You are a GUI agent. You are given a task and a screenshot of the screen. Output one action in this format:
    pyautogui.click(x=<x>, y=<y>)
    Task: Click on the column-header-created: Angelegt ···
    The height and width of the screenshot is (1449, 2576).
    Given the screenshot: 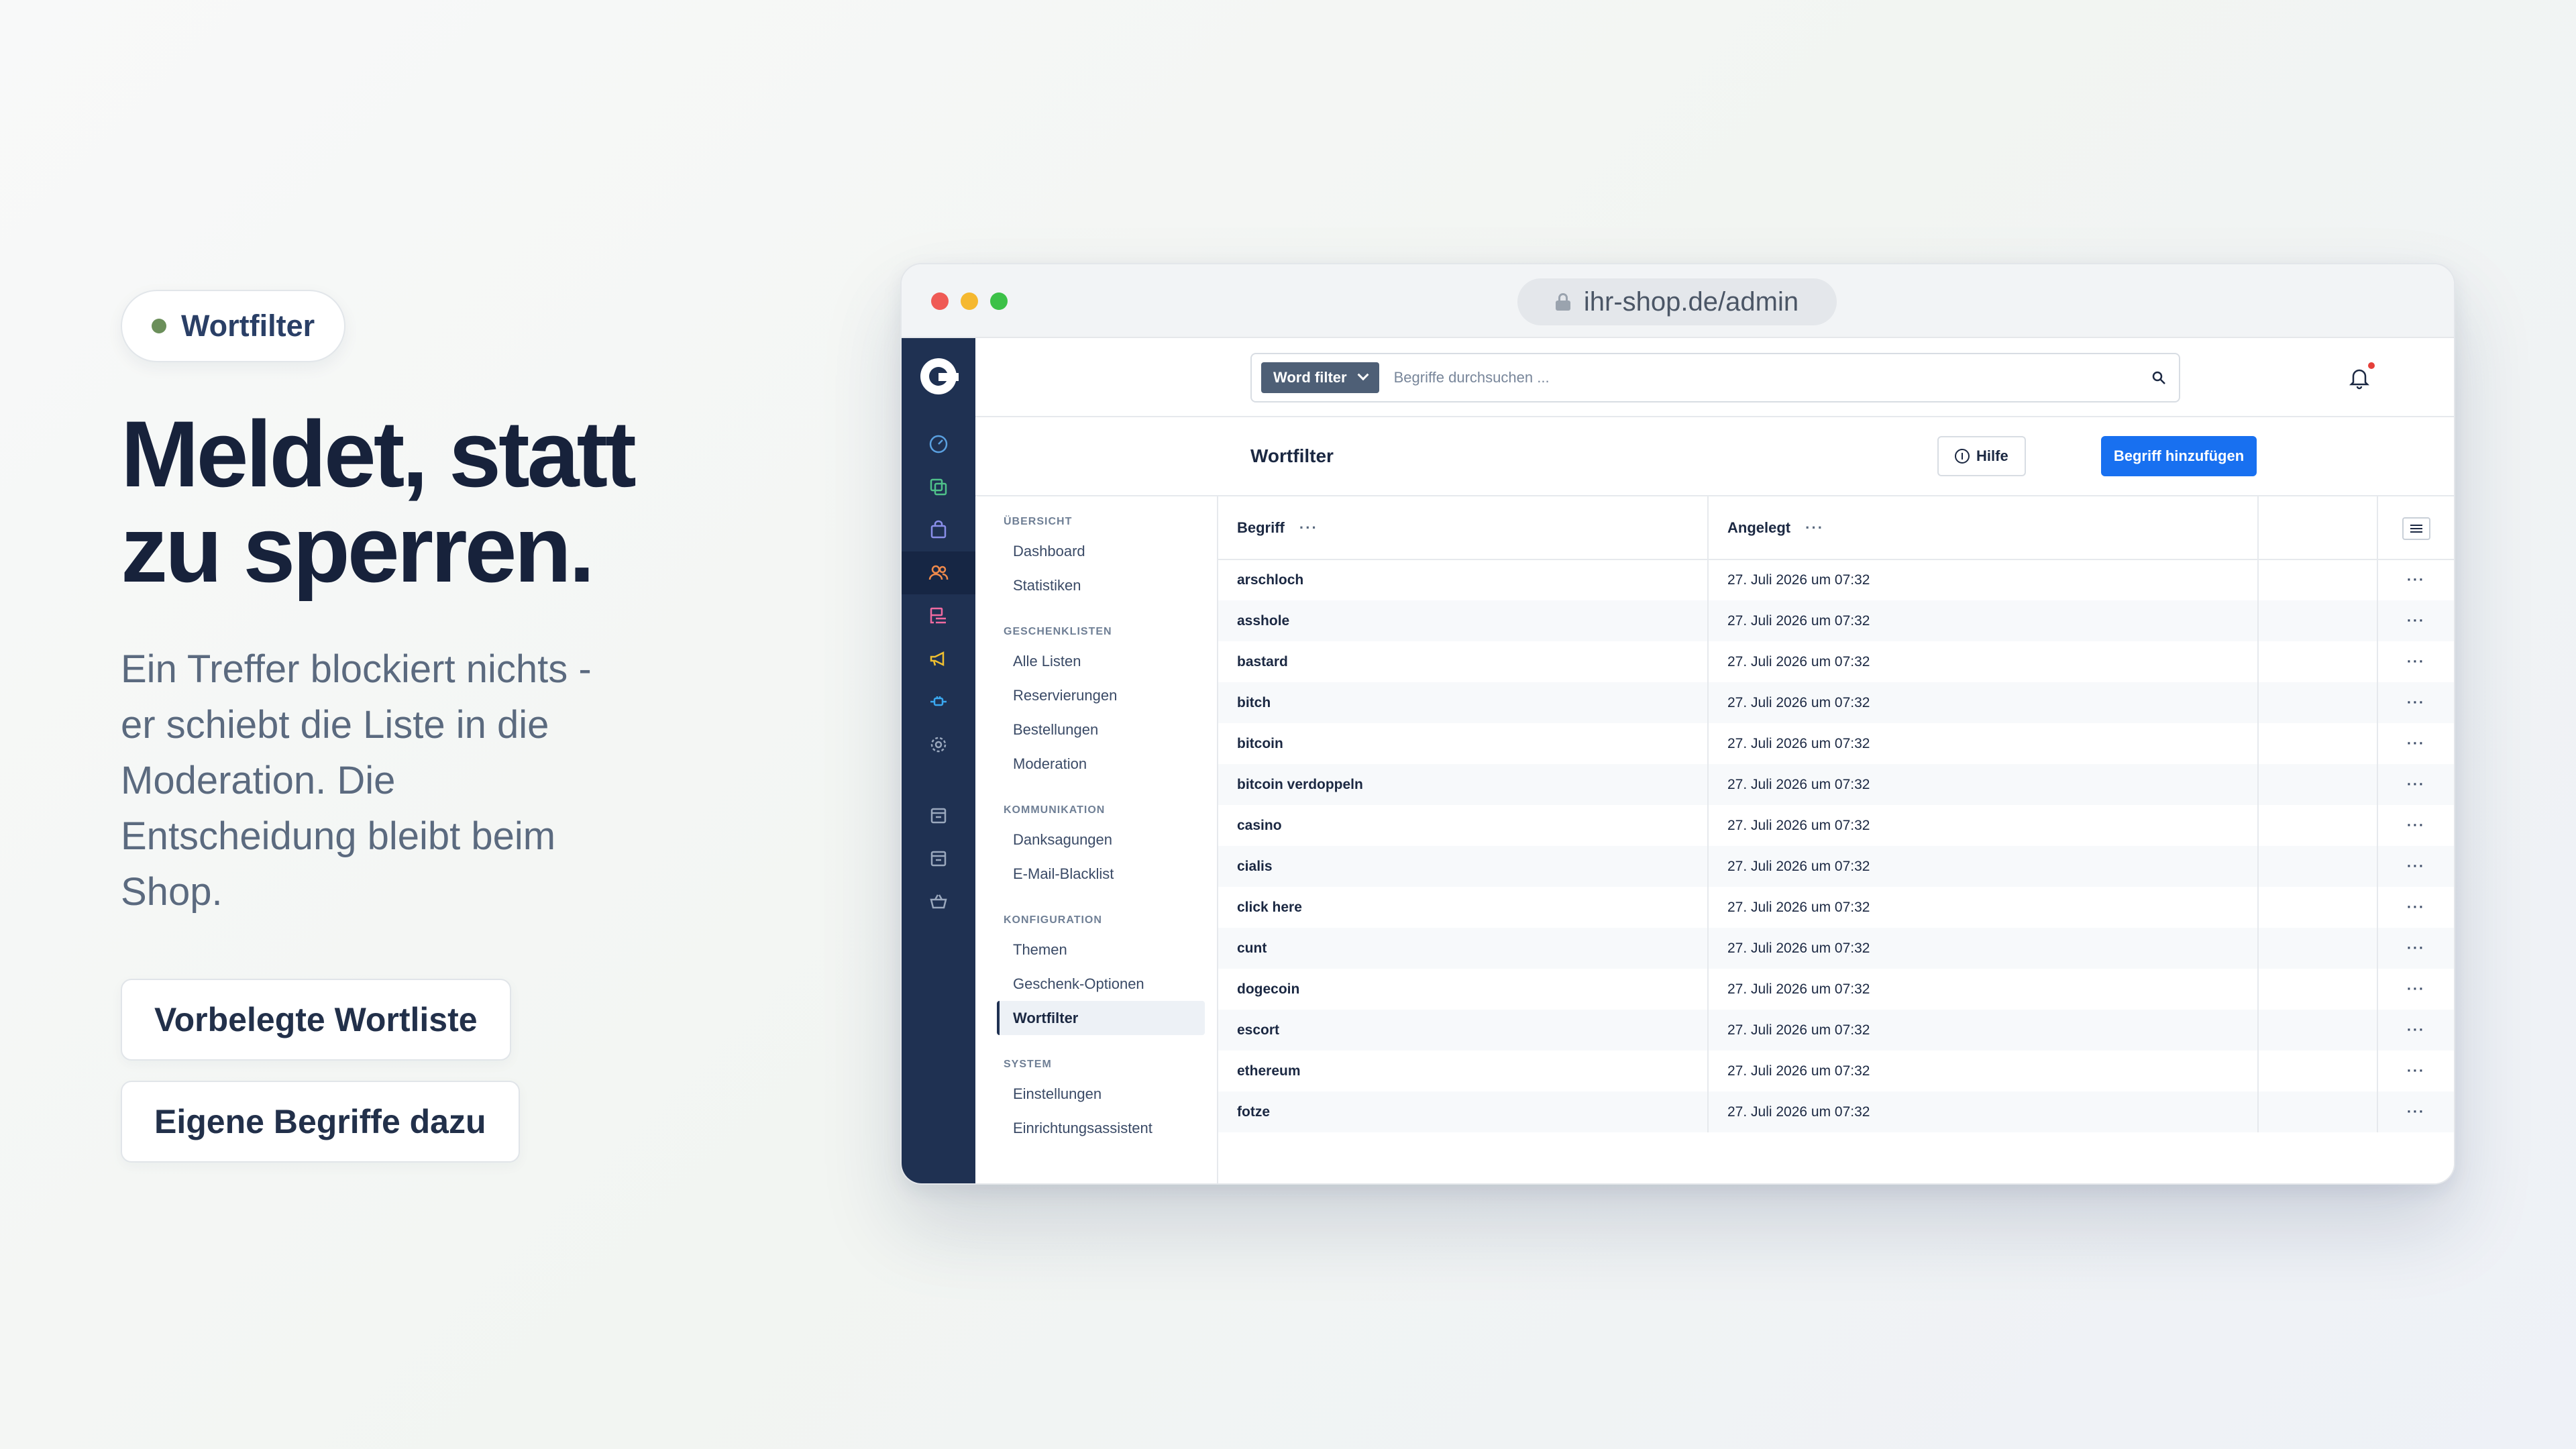 What is the action you would take?
    pyautogui.click(x=1982, y=528)
    